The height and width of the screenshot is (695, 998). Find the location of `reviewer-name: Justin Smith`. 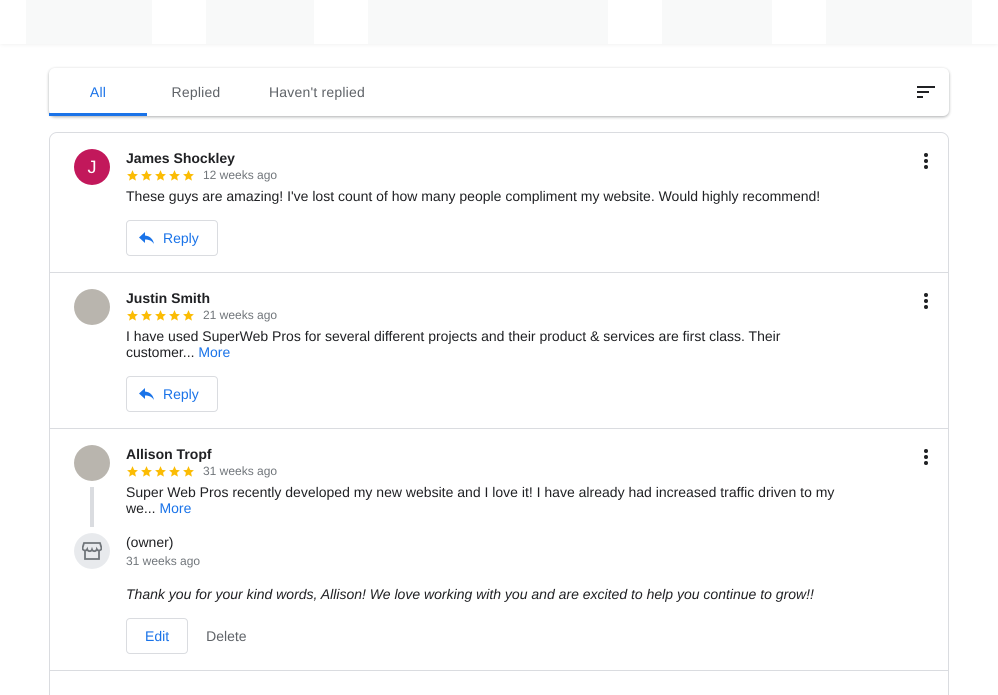

reviewer-name: Justin Smith is located at coordinates (169, 298).